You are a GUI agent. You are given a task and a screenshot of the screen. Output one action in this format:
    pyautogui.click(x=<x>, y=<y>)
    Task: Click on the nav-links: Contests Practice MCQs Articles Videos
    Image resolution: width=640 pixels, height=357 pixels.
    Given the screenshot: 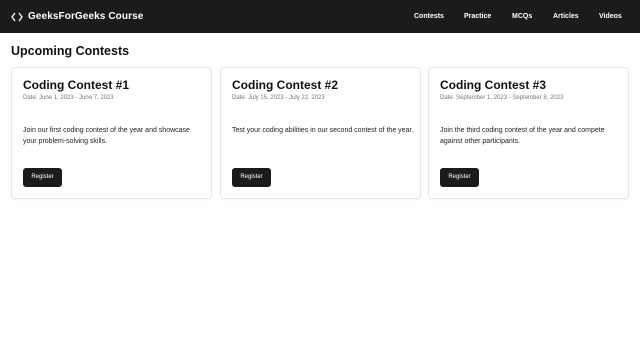 What is the action you would take?
    pyautogui.click(x=320, y=16)
    